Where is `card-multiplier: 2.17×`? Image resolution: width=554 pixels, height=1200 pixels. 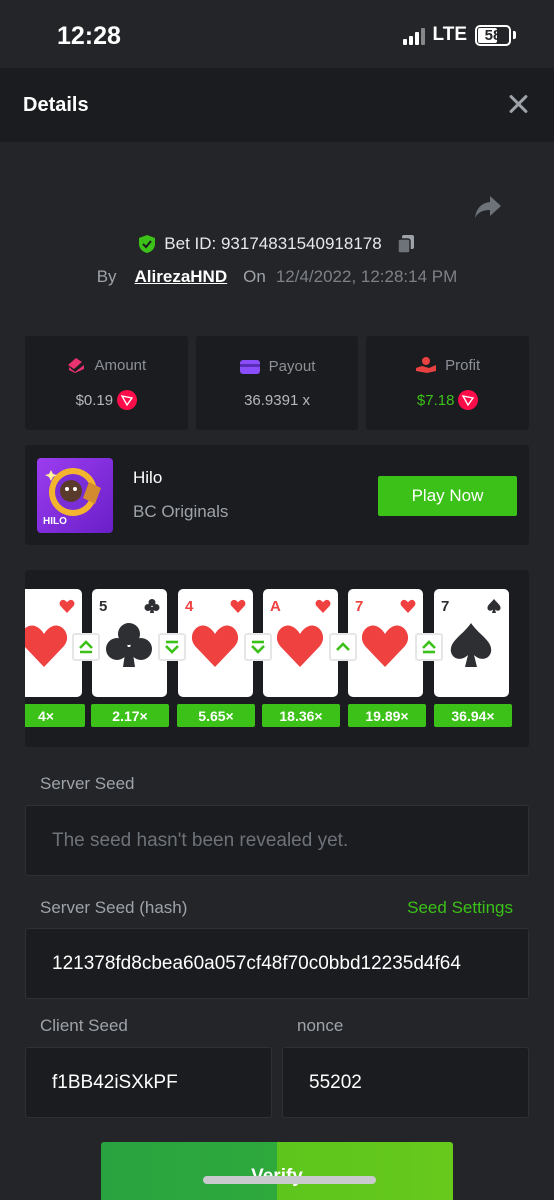 card-multiplier: 2.17× is located at coordinates (130, 715).